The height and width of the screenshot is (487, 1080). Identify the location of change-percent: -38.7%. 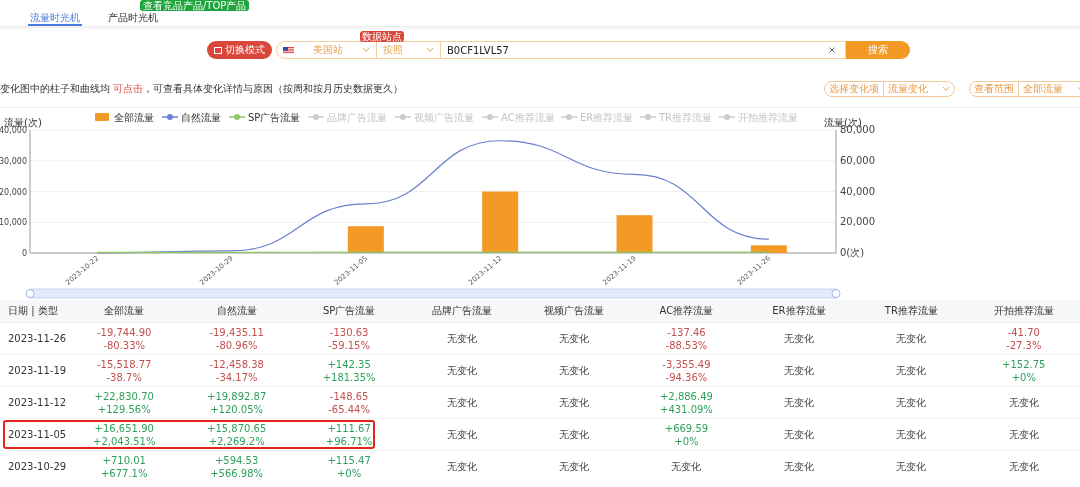
(124, 377).